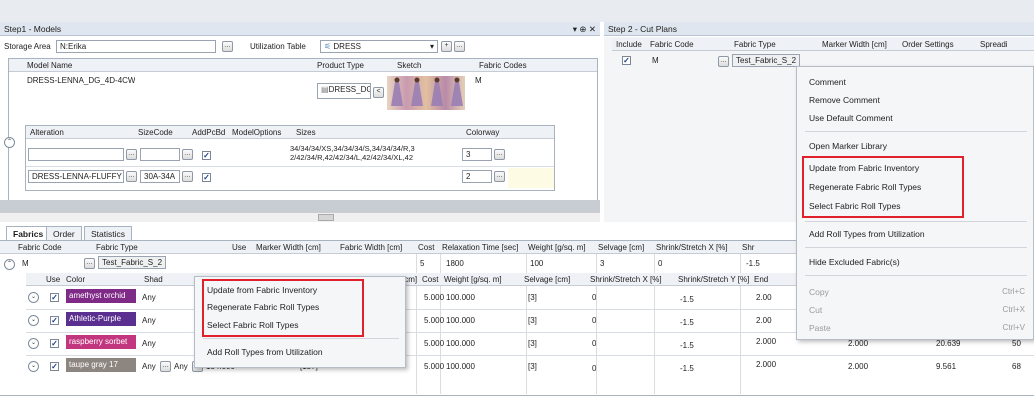 Image resolution: width=1034 pixels, height=396 pixels. I want to click on fabric-weight: 100, so click(536, 263).